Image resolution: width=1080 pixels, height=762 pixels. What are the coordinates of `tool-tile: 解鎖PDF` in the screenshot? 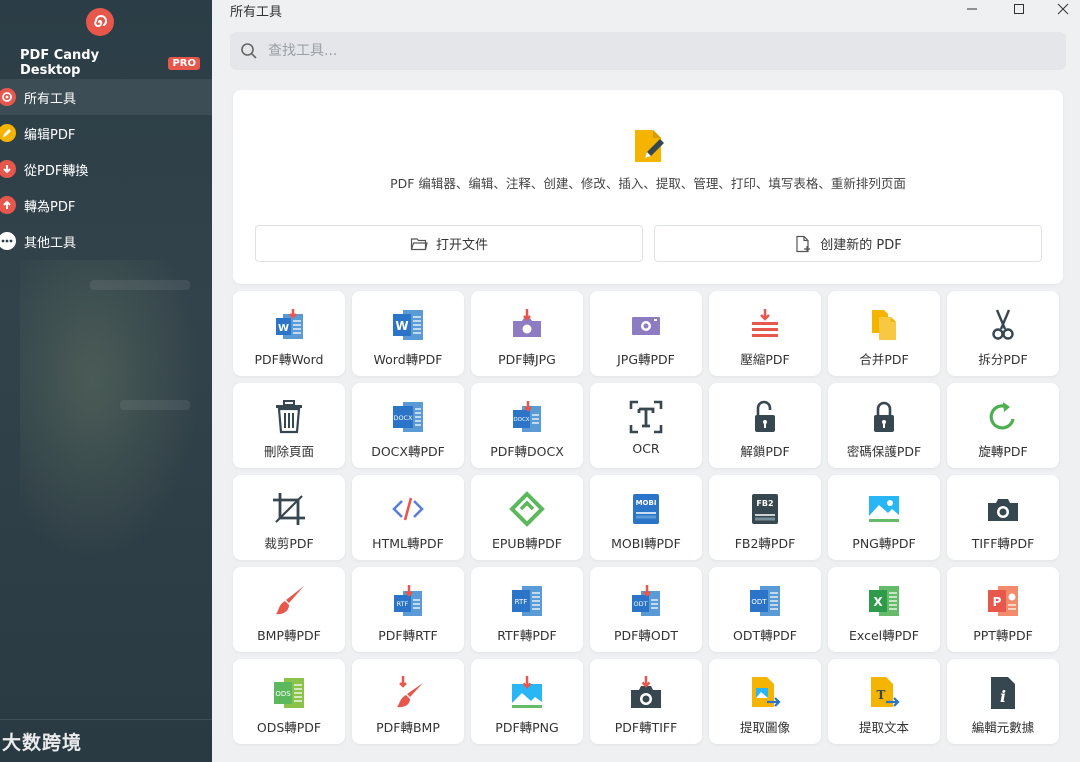 It's located at (765, 425).